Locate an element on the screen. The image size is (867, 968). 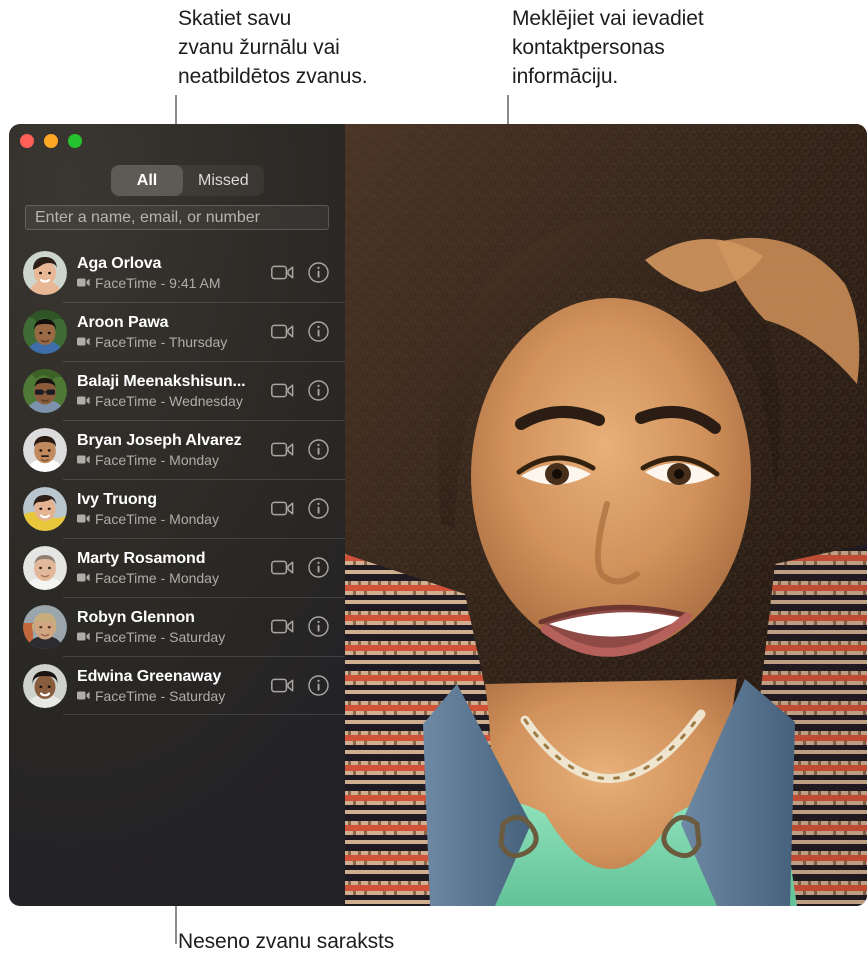
tab-missed: Missed is located at coordinates (223, 180).